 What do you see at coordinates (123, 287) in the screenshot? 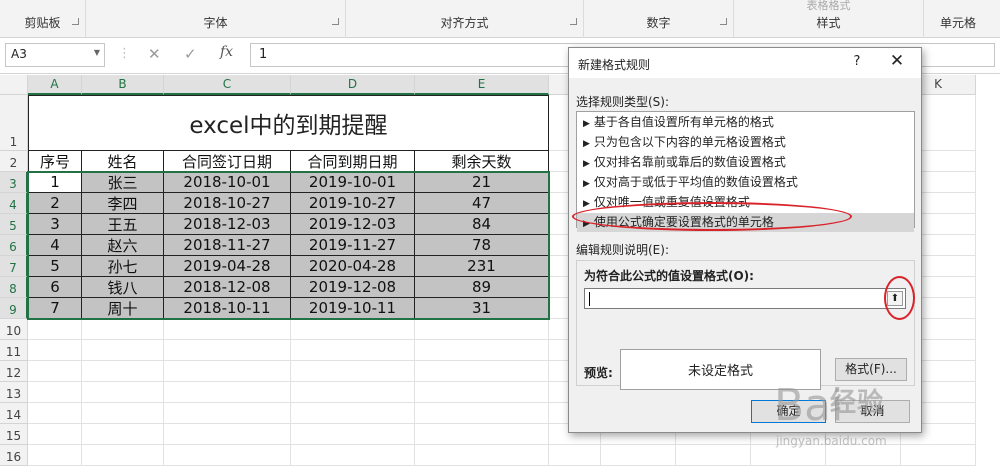
I see `table-cell: 钱八` at bounding box center [123, 287].